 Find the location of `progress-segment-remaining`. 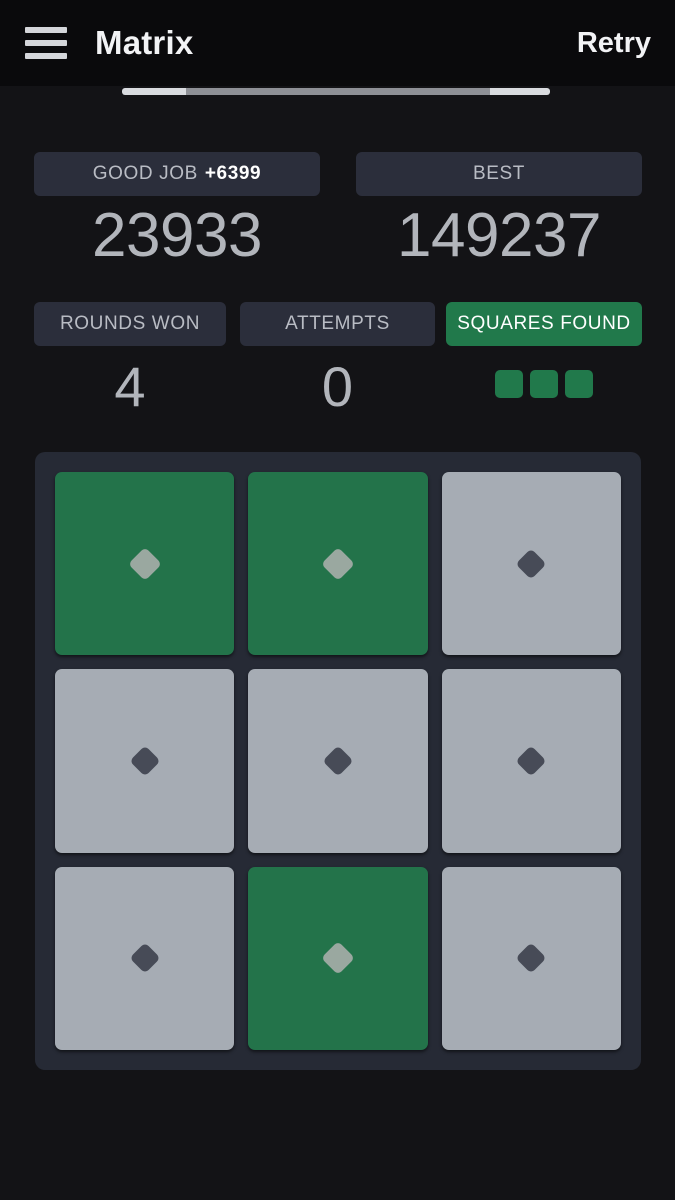

progress-segment-remaining is located at coordinates (338, 91).